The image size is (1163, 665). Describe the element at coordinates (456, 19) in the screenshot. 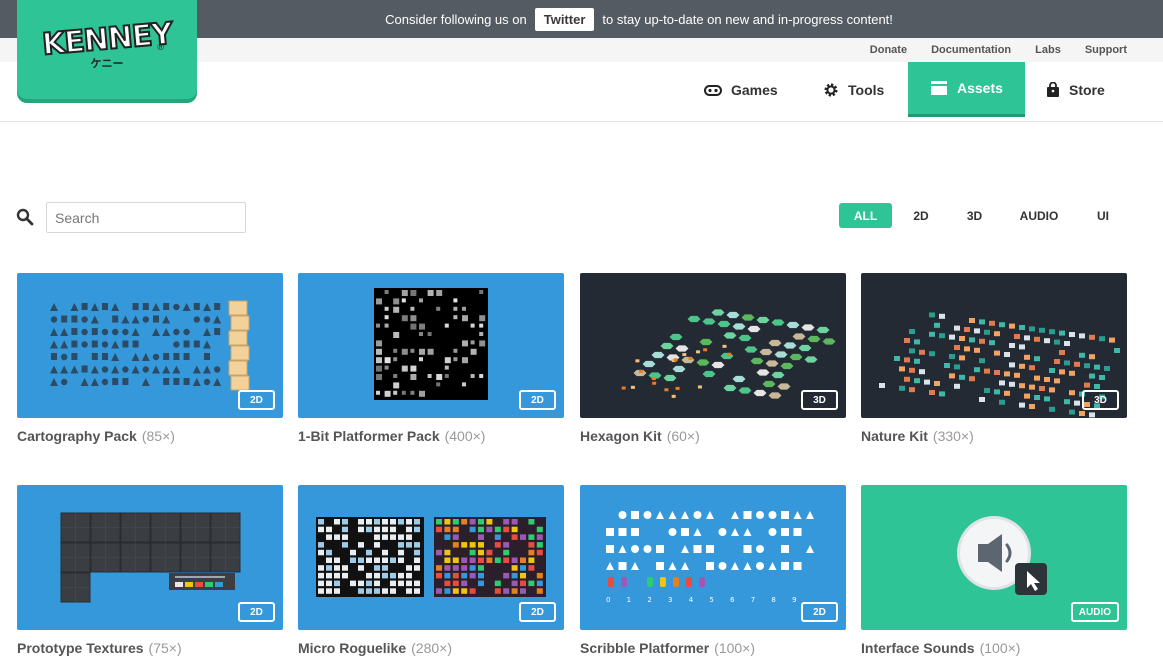

I see `announcement-text-before: Consider following us on` at that location.